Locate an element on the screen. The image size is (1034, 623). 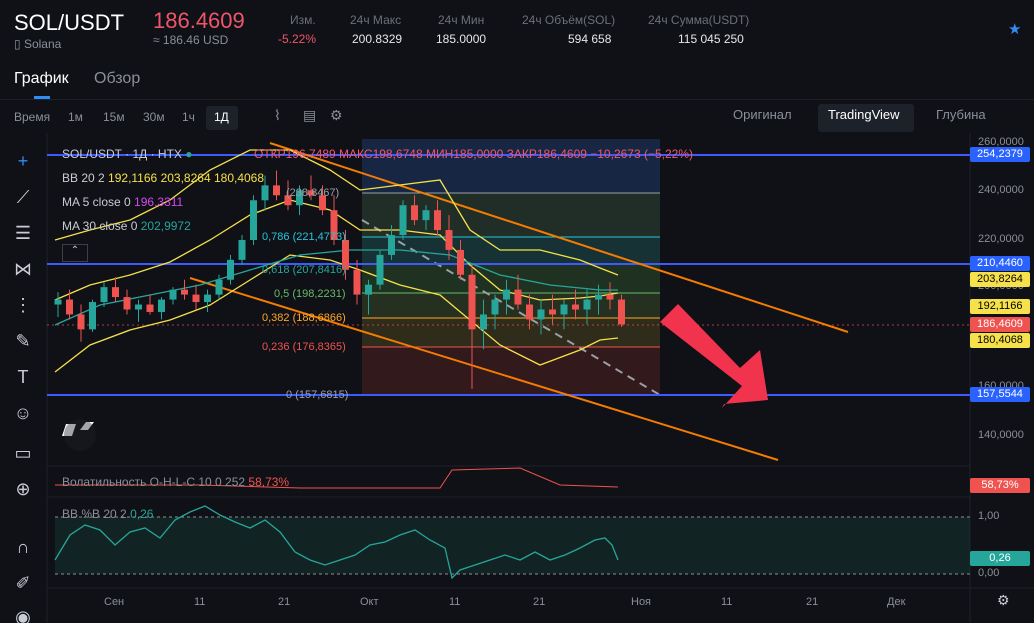
symbol: SOL/USDT is located at coordinates (69, 23).